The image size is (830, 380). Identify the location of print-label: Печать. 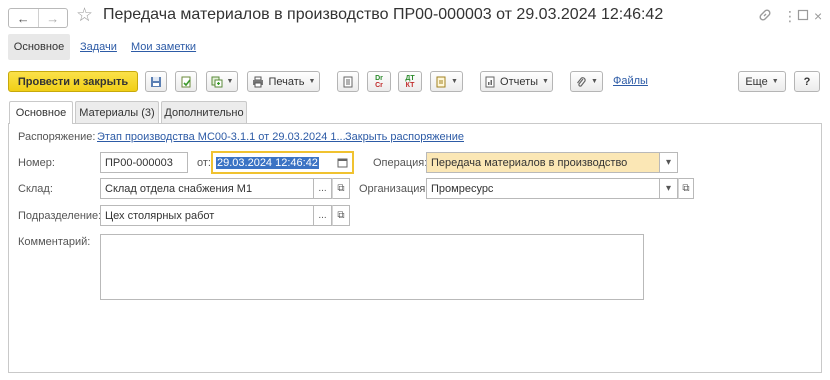
(286, 81).